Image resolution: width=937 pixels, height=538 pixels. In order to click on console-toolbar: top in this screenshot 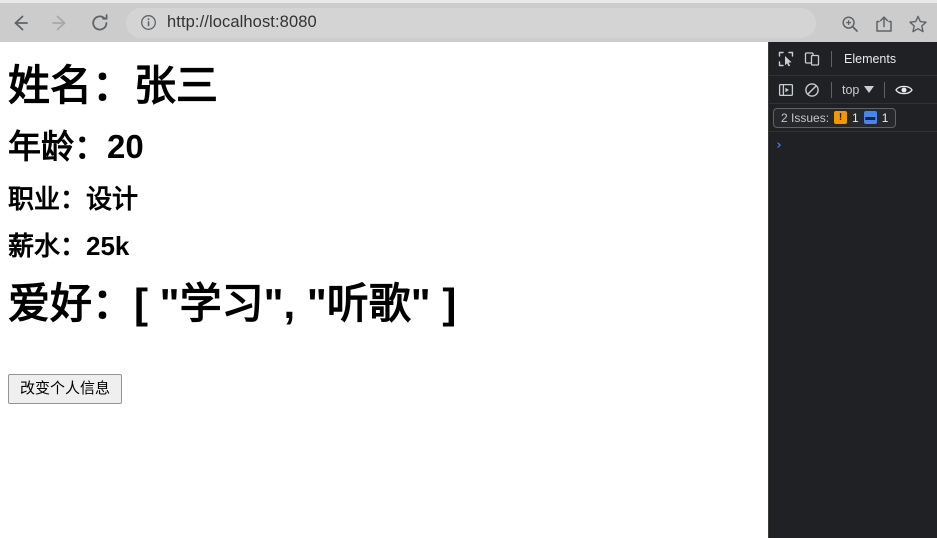, I will do `click(853, 90)`.